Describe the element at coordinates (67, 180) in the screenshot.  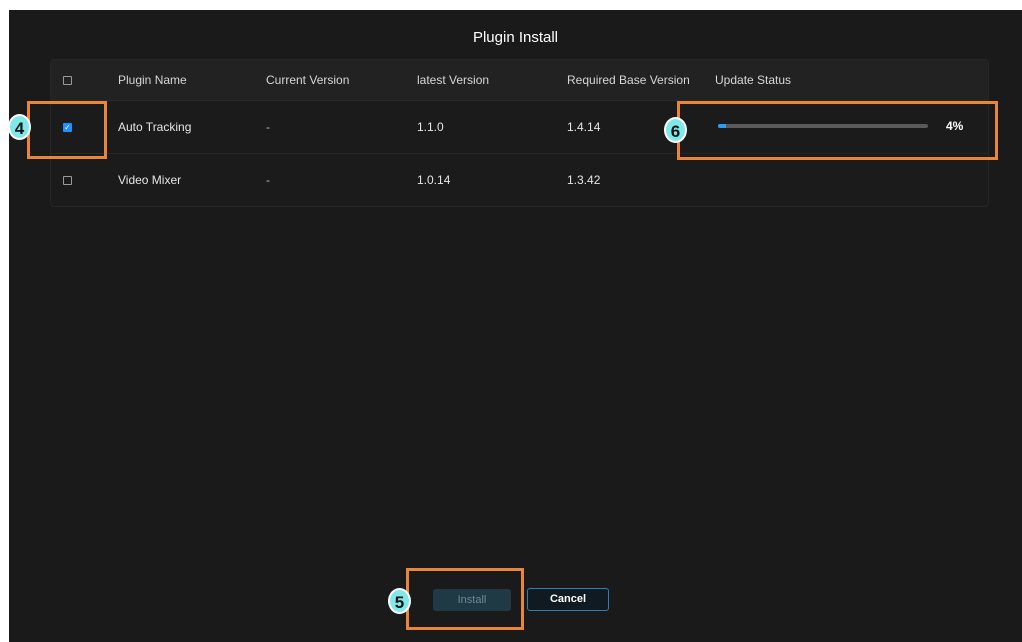
I see `row-checkbox-video-mixer` at that location.